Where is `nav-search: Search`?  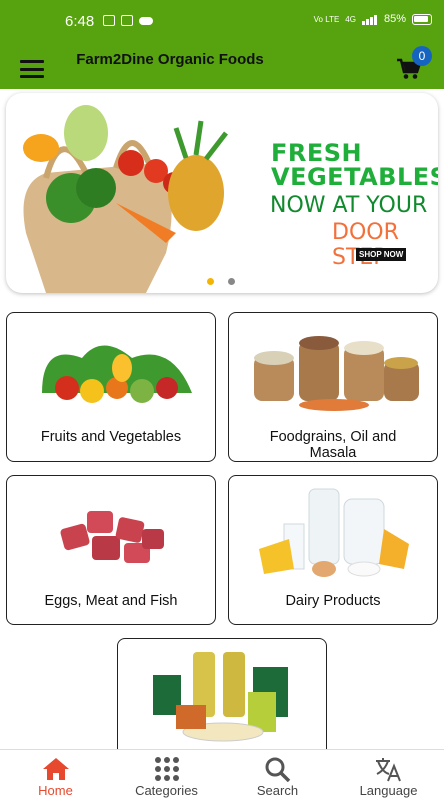 nav-search: Search is located at coordinates (277, 775).